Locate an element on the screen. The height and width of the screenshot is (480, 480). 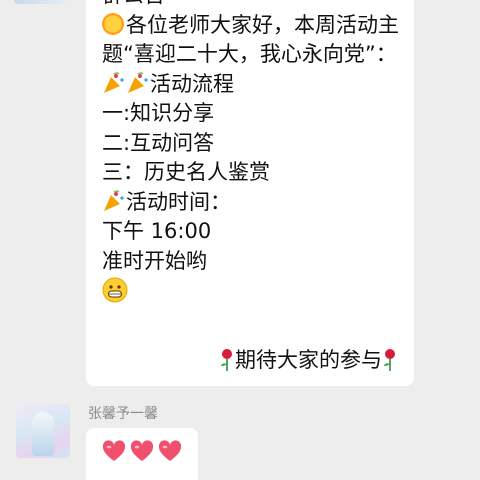
start-note: 准时开始哟 is located at coordinates (154, 260).